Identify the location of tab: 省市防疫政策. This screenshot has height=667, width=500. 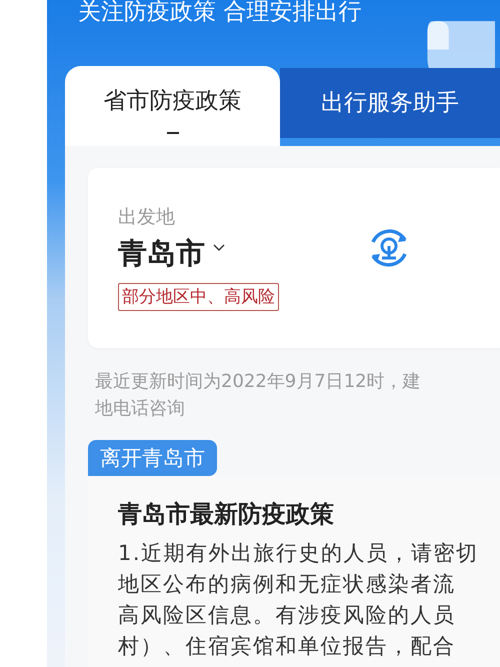
(172, 106).